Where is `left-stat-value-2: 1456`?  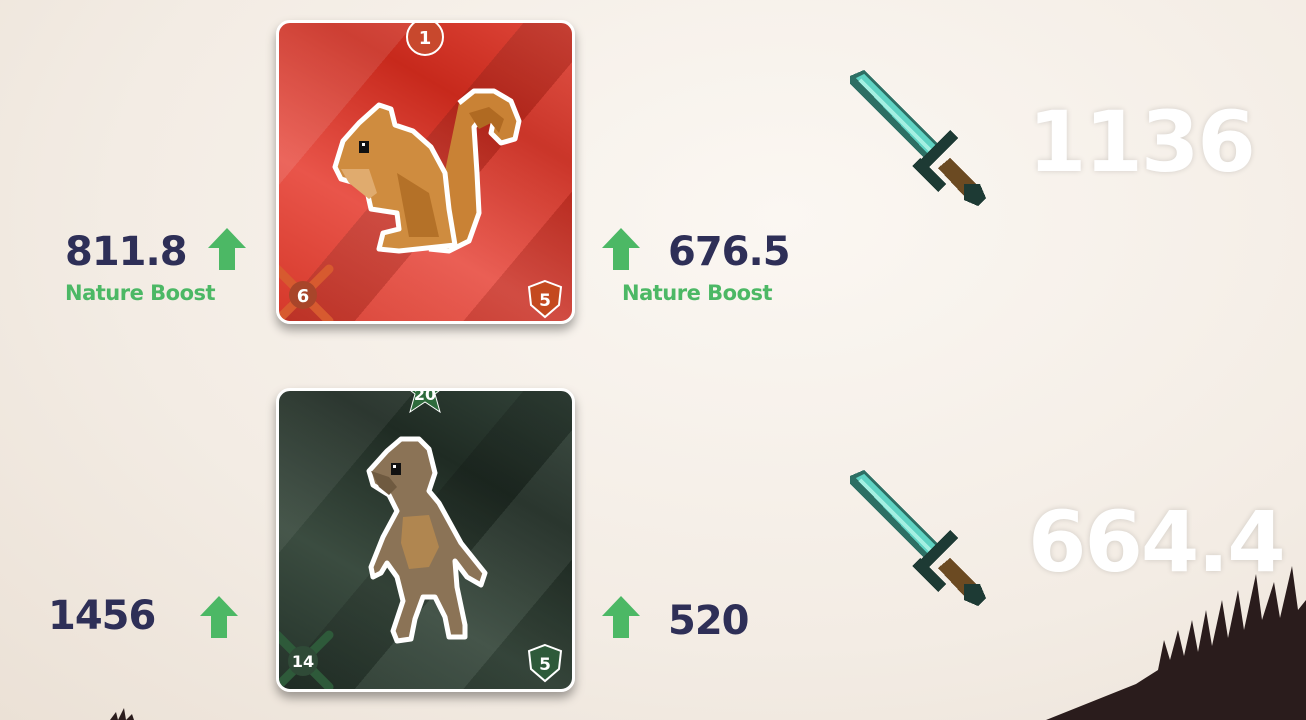 left-stat-value-2: 1456 is located at coordinates (102, 616).